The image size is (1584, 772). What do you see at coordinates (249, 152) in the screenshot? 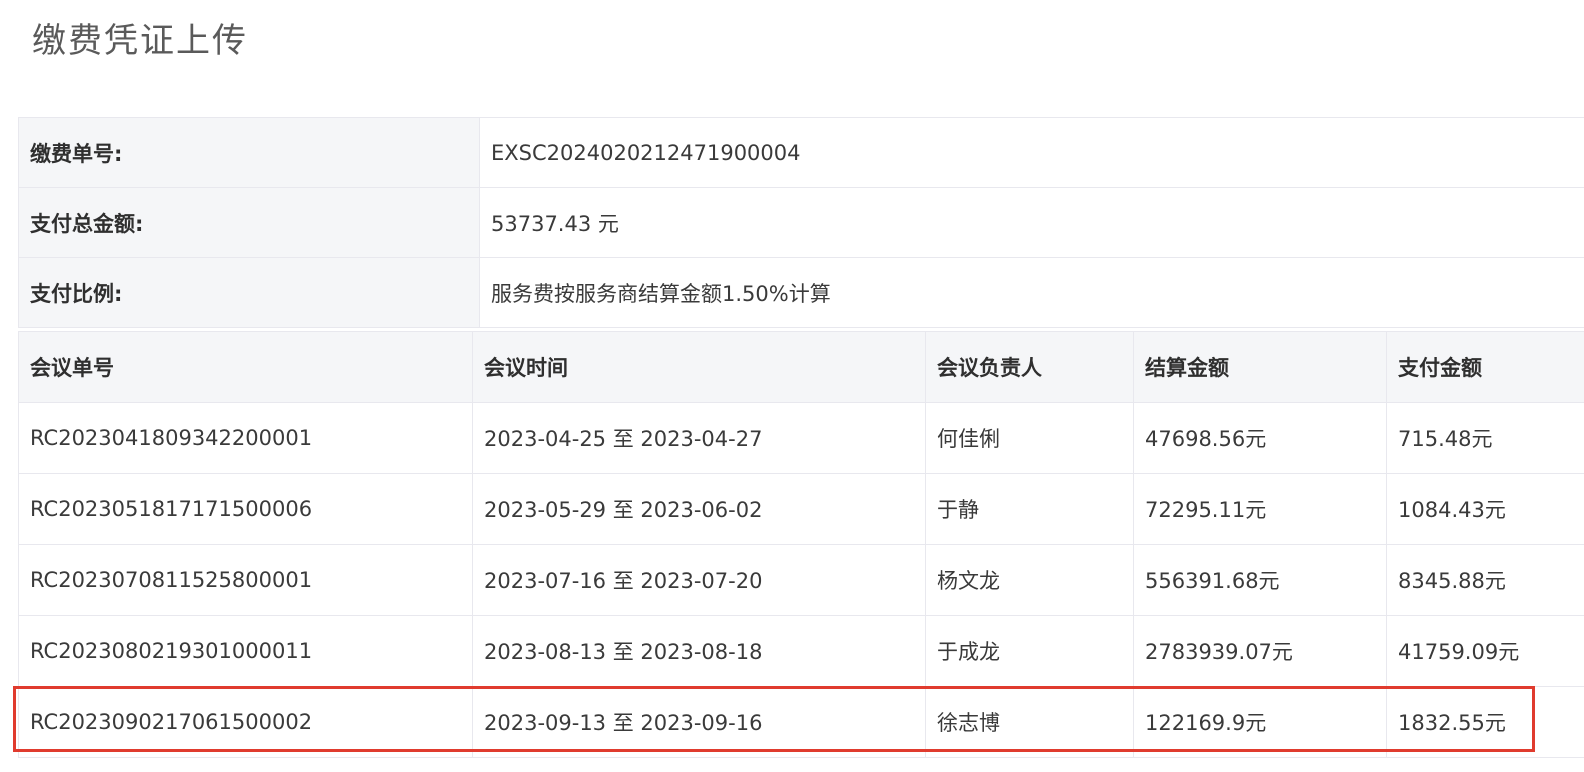
I see `info-label: 缴费单号:` at bounding box center [249, 152].